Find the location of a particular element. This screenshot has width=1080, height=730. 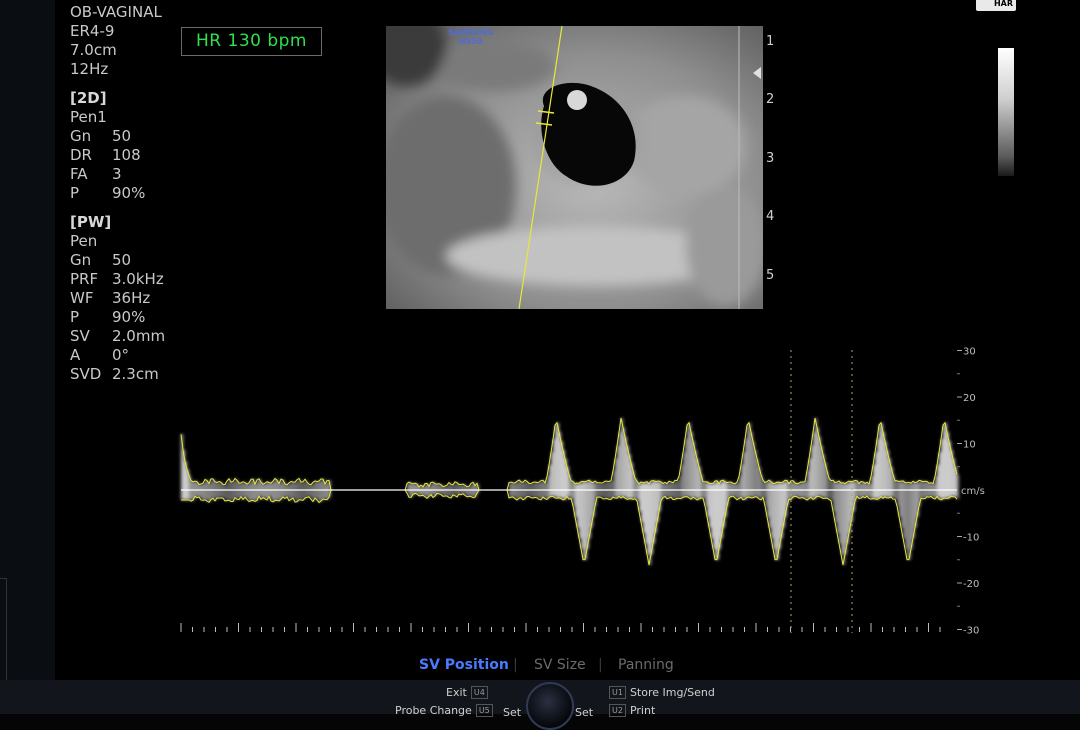

soft-menu: SV Position | SV Size | Panning is located at coordinates (540, 667).